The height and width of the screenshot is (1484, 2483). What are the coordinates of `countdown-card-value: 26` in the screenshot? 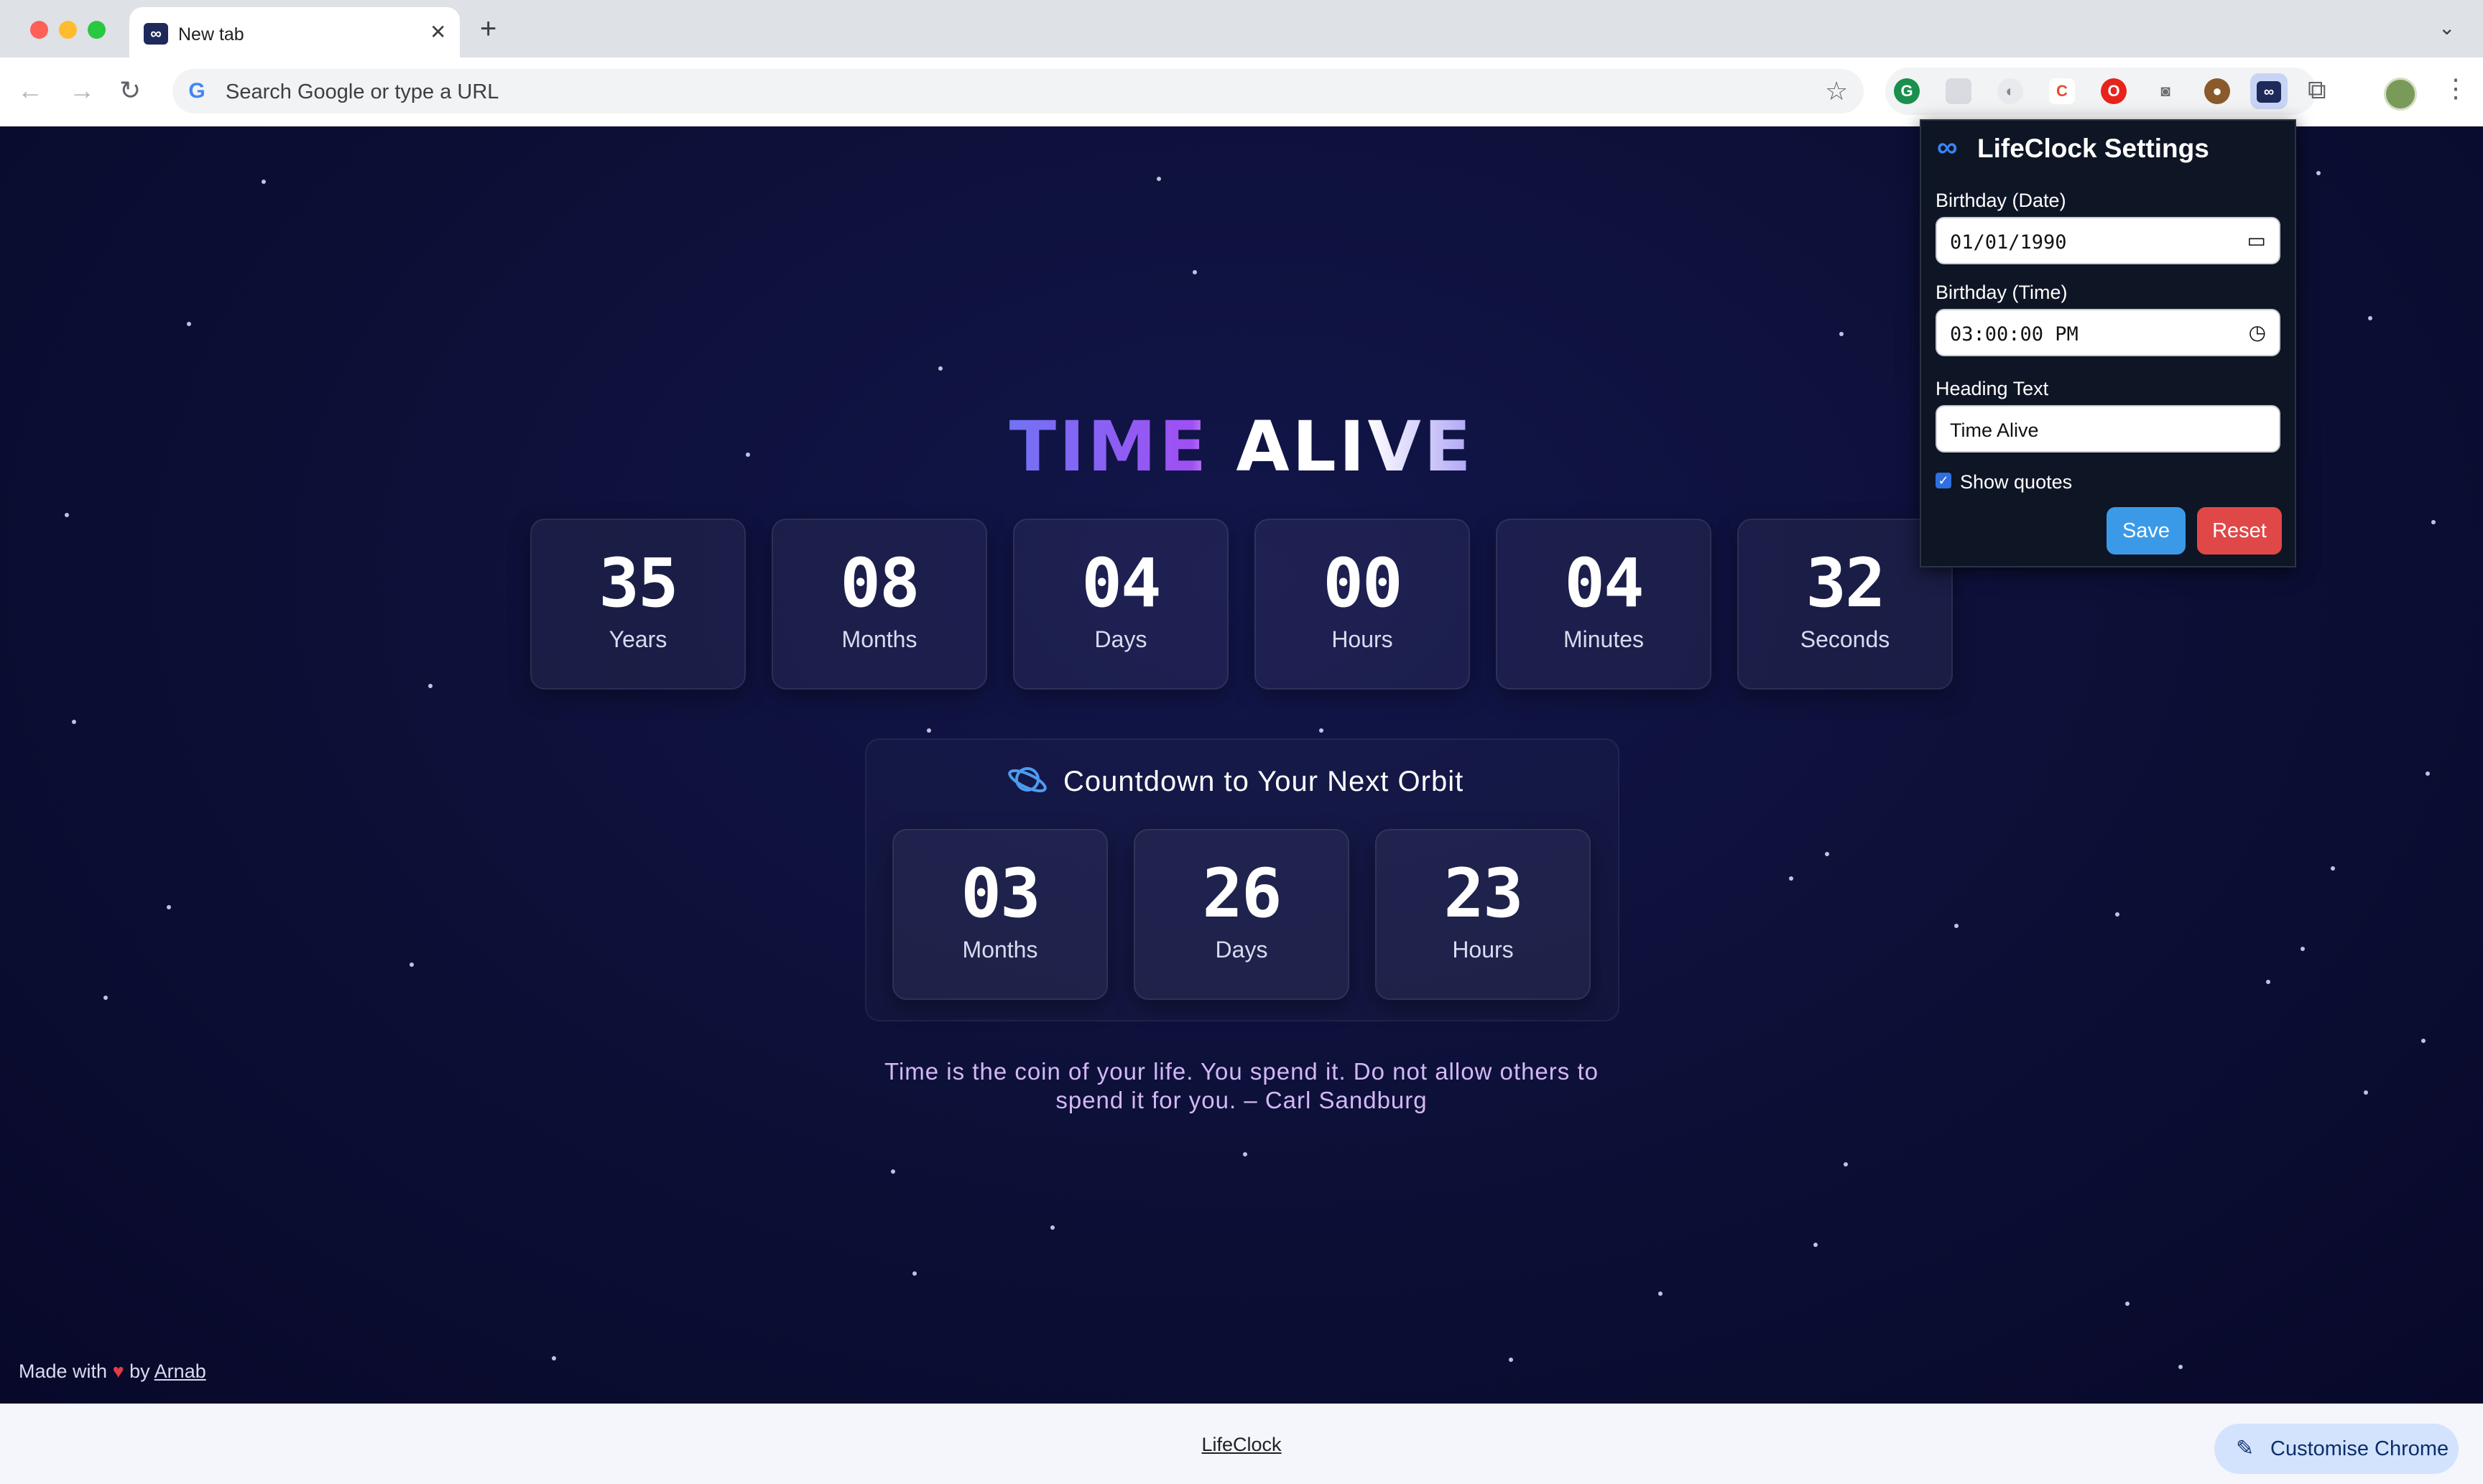 It's located at (1242, 894).